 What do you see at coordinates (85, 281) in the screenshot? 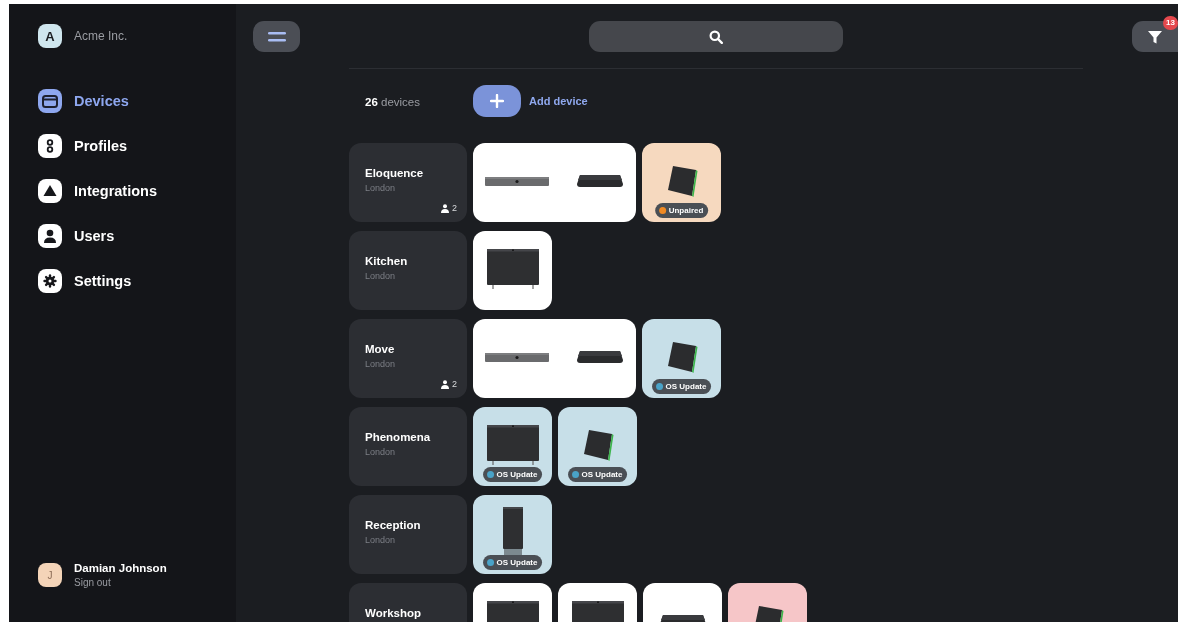
I see `nav-item: Settings` at bounding box center [85, 281].